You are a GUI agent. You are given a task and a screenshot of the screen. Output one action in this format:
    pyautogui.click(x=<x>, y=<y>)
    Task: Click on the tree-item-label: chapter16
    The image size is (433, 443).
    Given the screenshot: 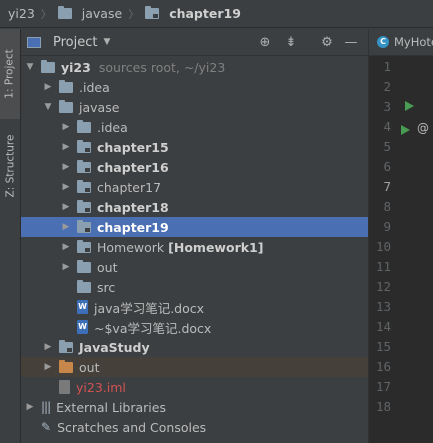 What is the action you would take?
    pyautogui.click(x=133, y=167)
    